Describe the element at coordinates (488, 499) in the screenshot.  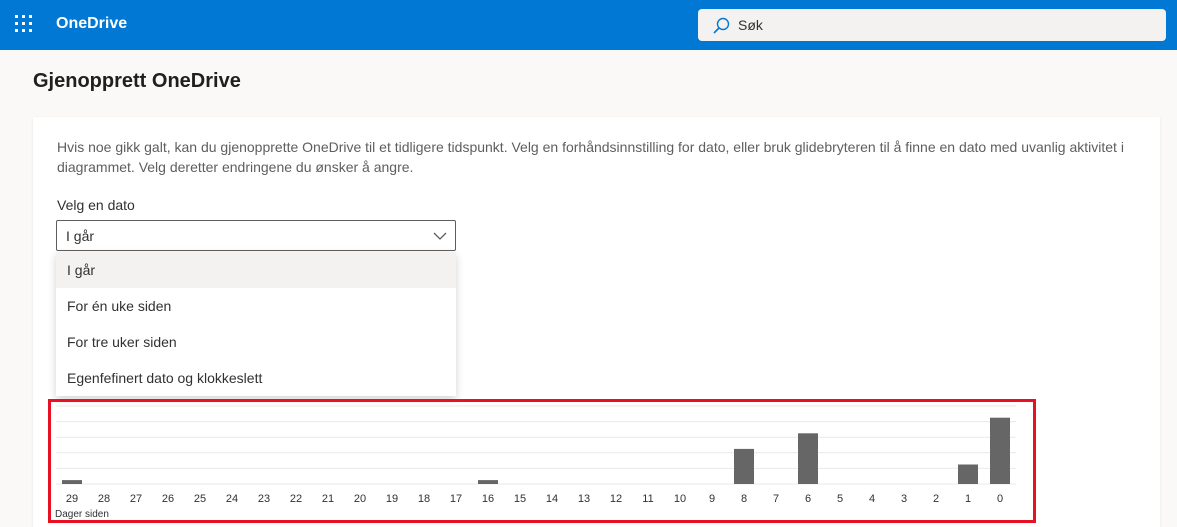
I see `chart-tick-label: 16` at that location.